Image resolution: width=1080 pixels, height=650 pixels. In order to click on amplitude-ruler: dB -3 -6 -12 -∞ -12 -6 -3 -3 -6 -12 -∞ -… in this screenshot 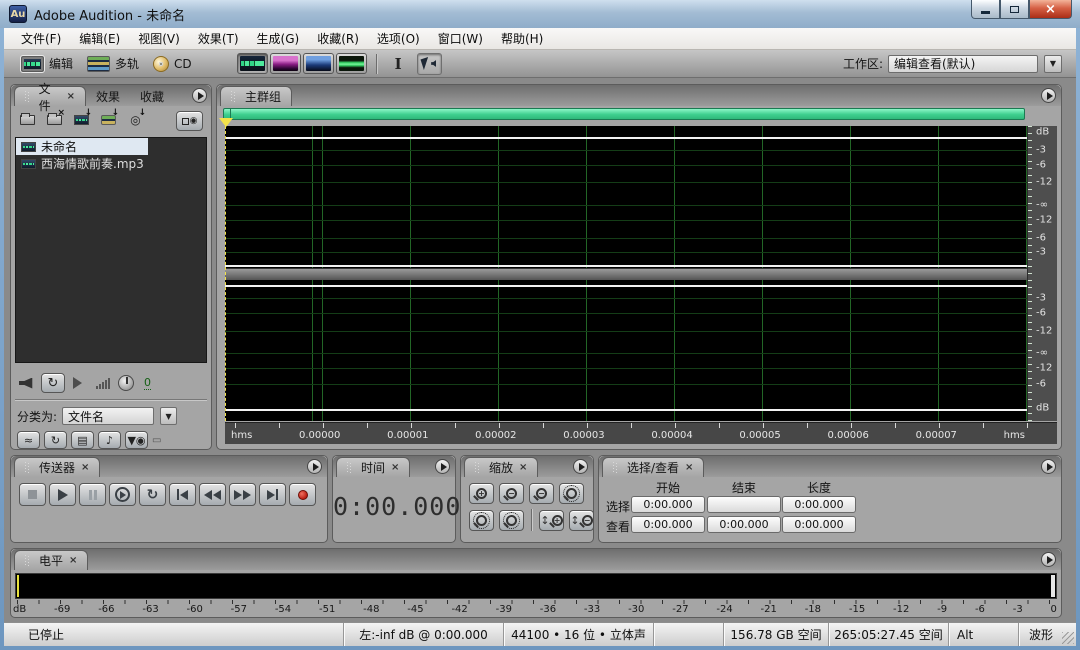, I will do `click(1042, 273)`.